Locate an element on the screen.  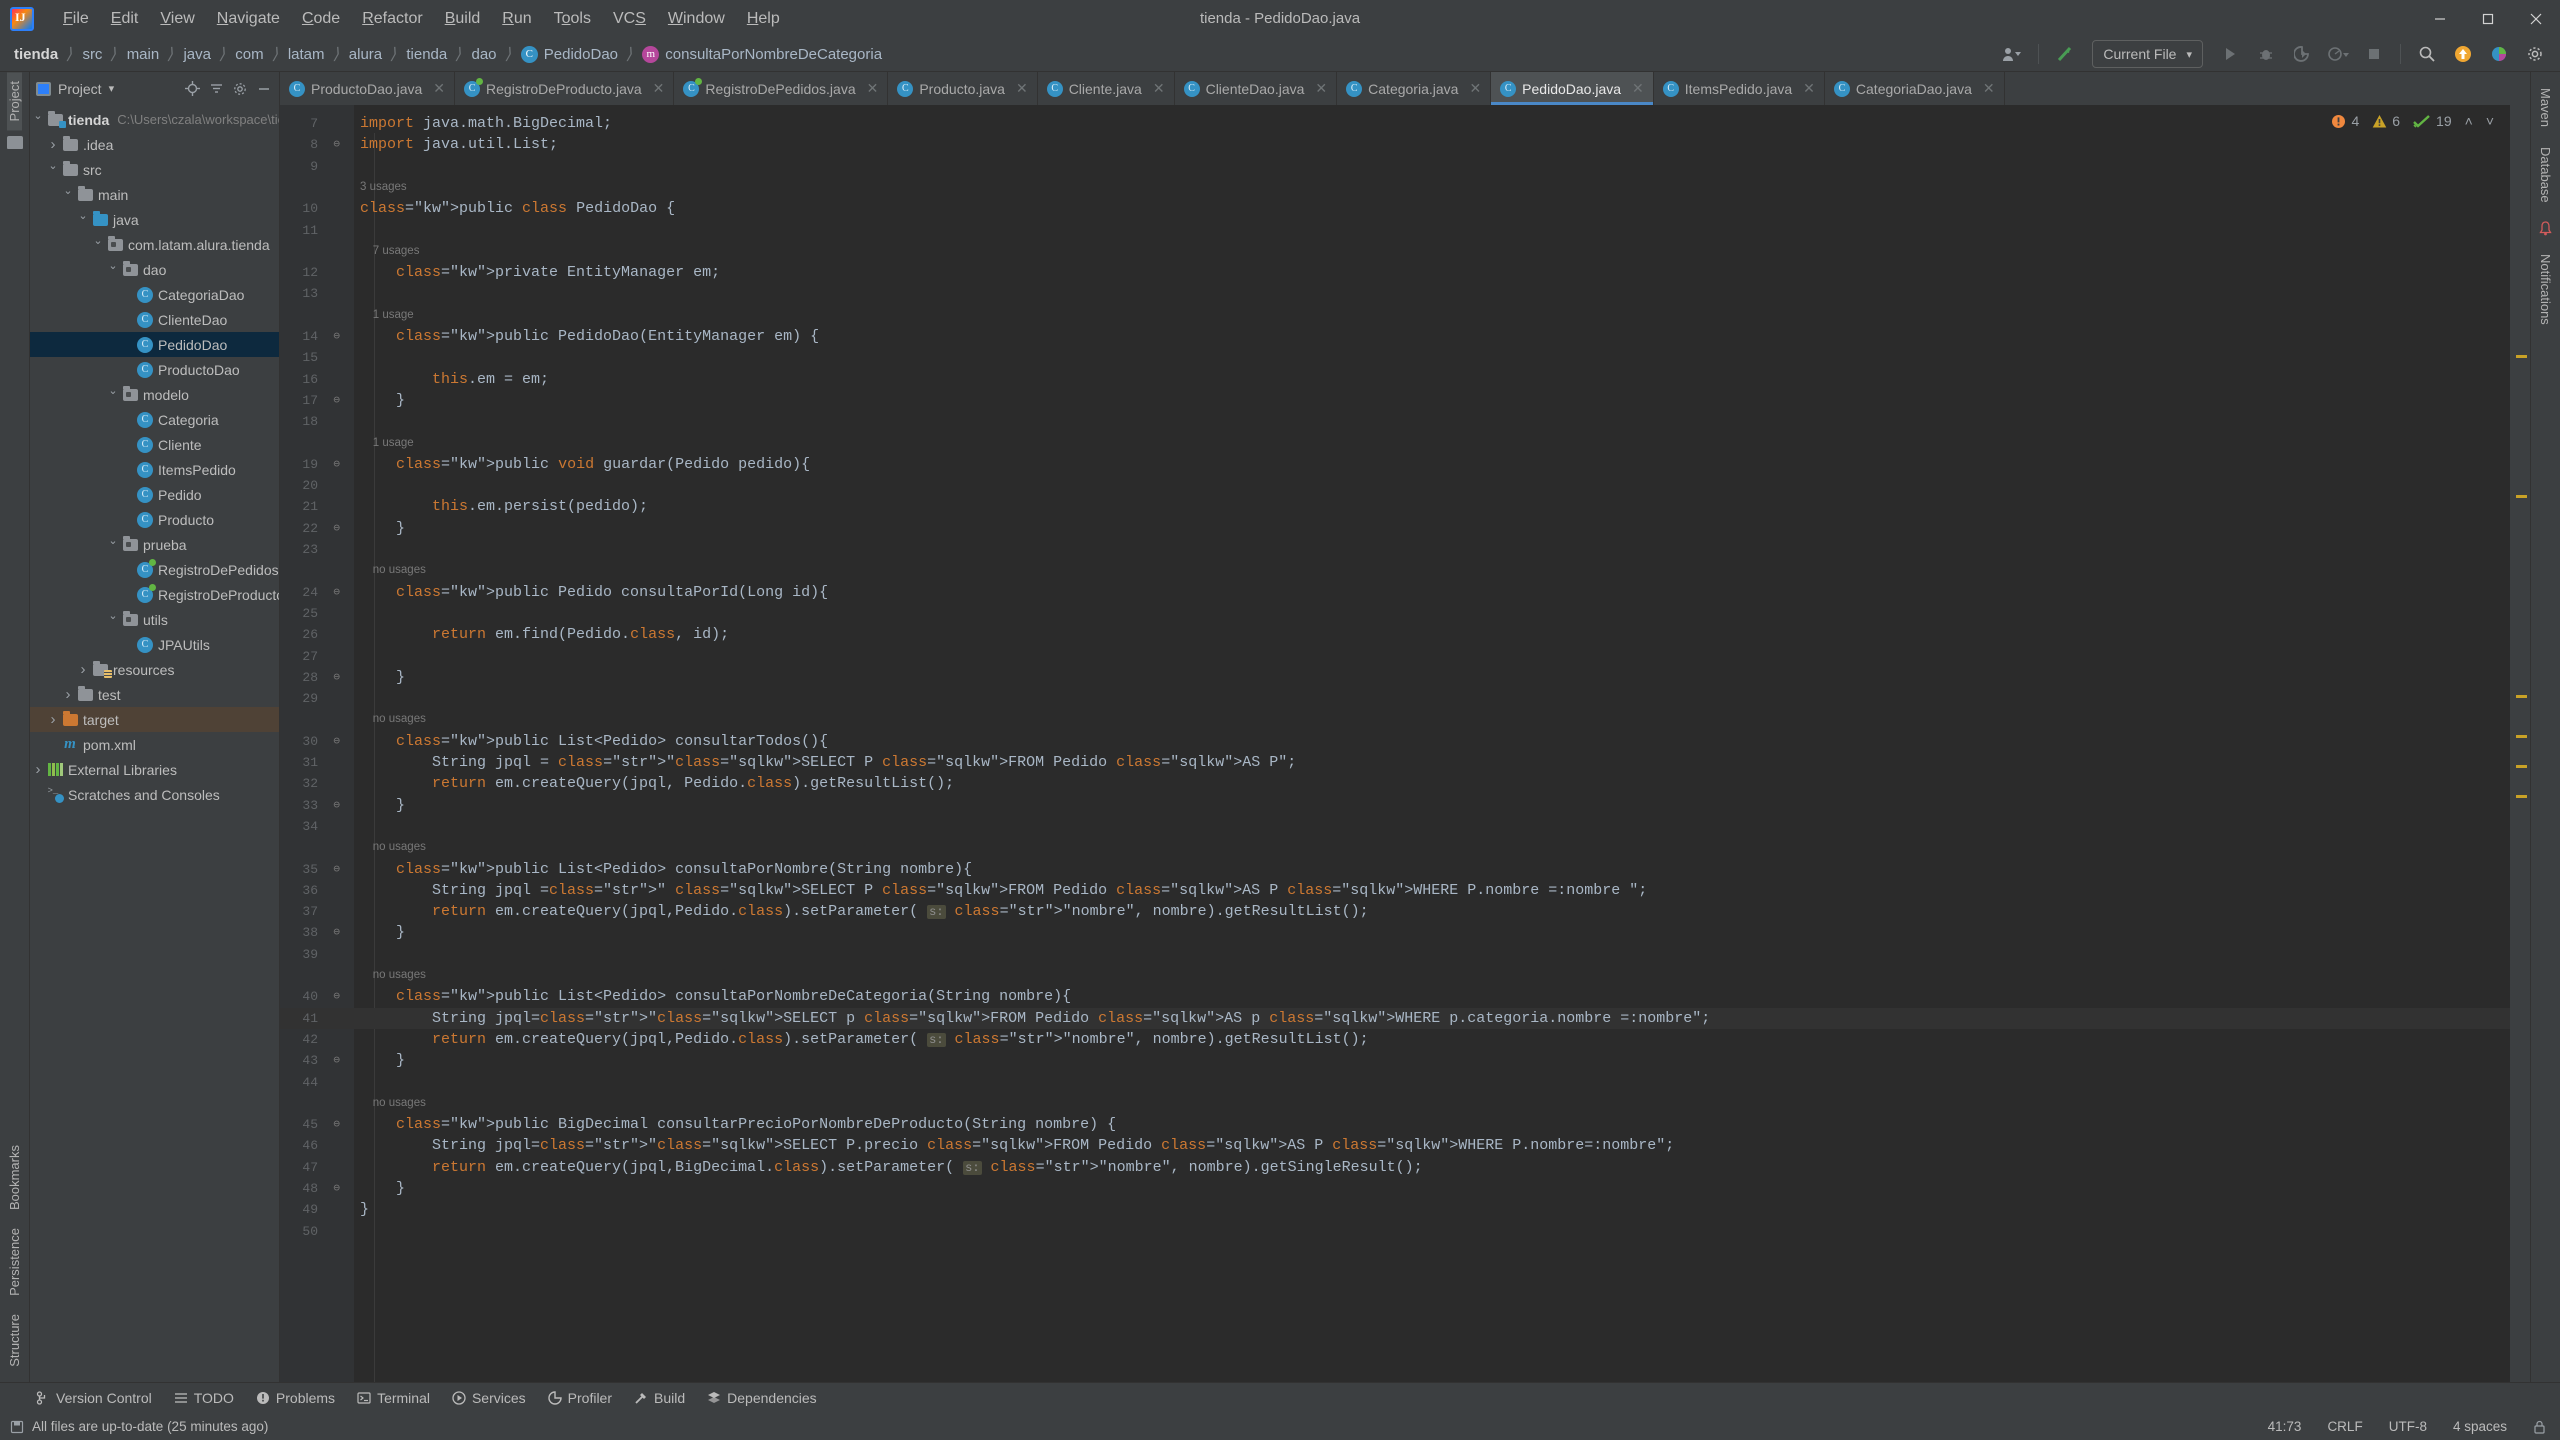
tree-node-test: test is located at coordinates (154, 694).